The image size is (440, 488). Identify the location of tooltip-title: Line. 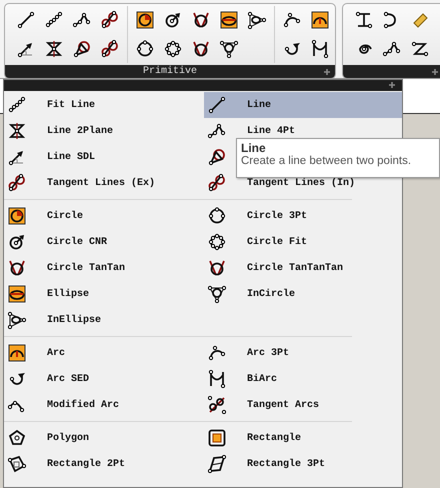
(254, 148).